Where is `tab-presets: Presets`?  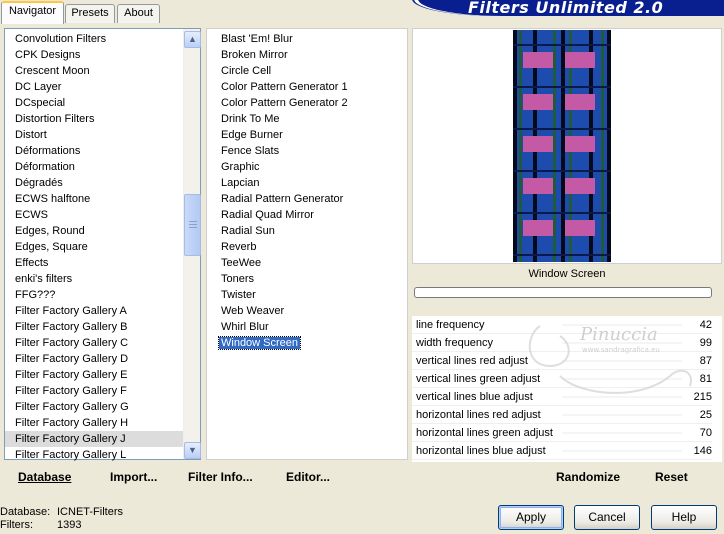 tab-presets: Presets is located at coordinates (90, 13).